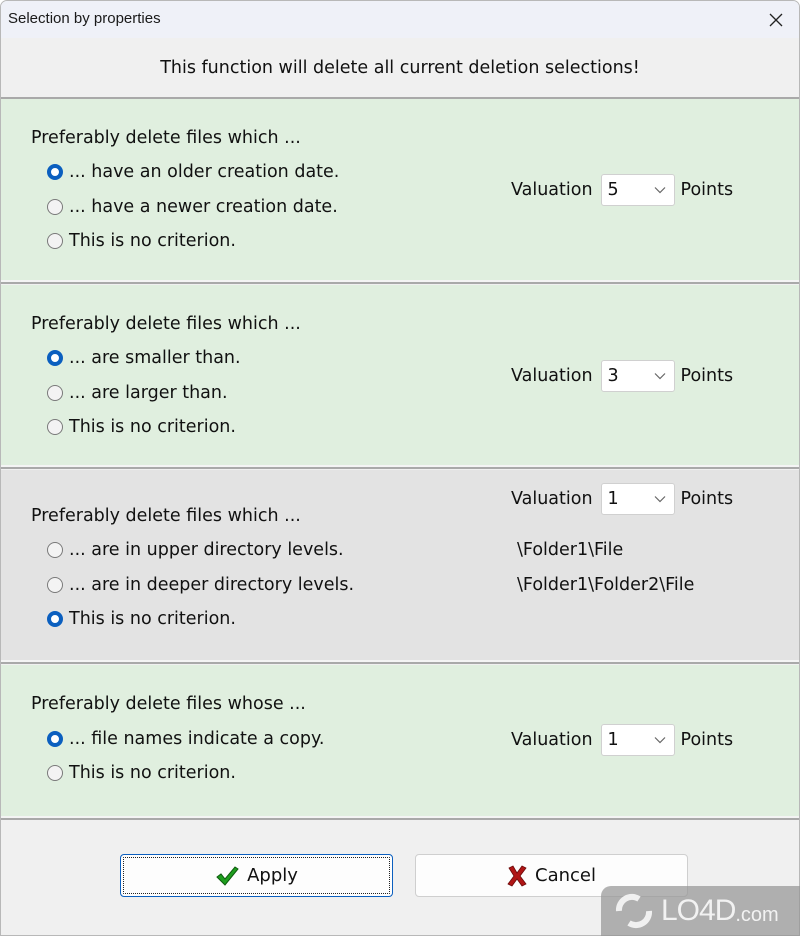  I want to click on cancel-label: Cancel, so click(565, 875).